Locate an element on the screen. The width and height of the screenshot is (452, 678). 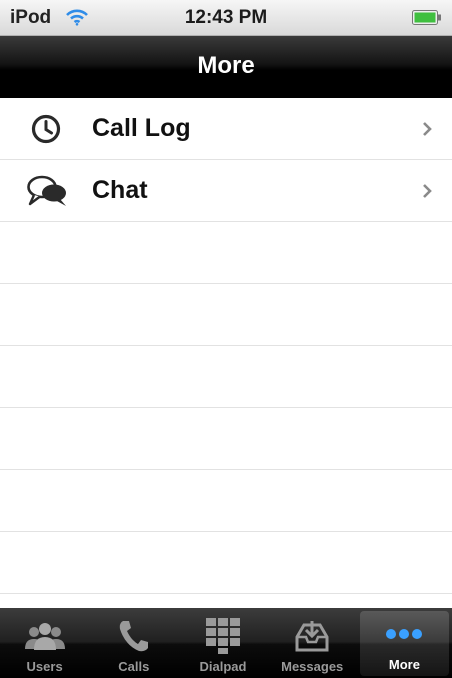
navigation-bar: More is located at coordinates (226, 67).